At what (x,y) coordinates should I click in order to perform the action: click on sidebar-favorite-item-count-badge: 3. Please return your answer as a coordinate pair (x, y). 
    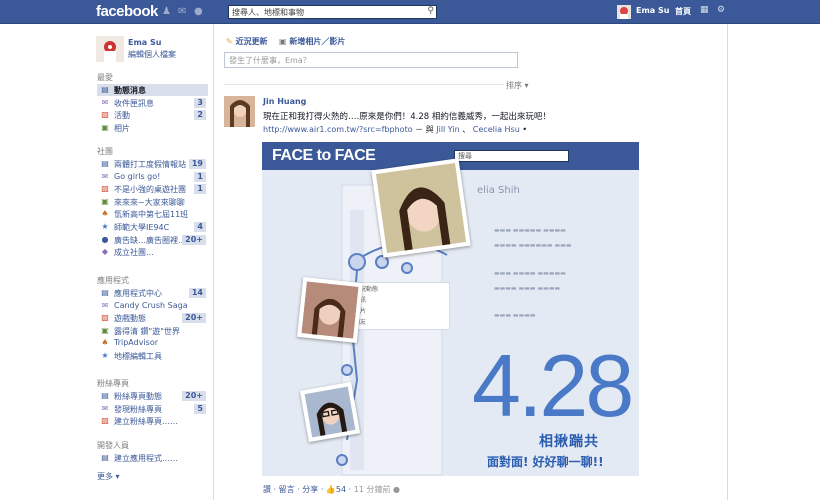
    Looking at the image, I should click on (200, 102).